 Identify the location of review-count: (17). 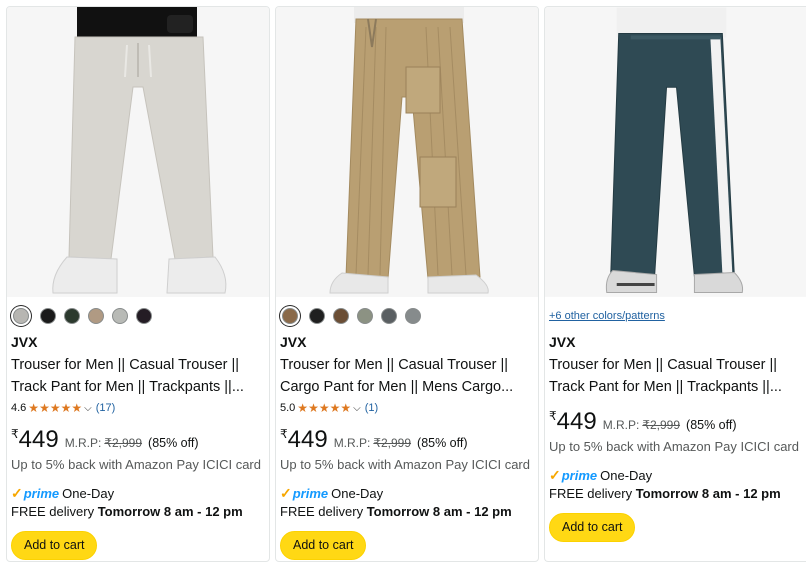
(106, 408).